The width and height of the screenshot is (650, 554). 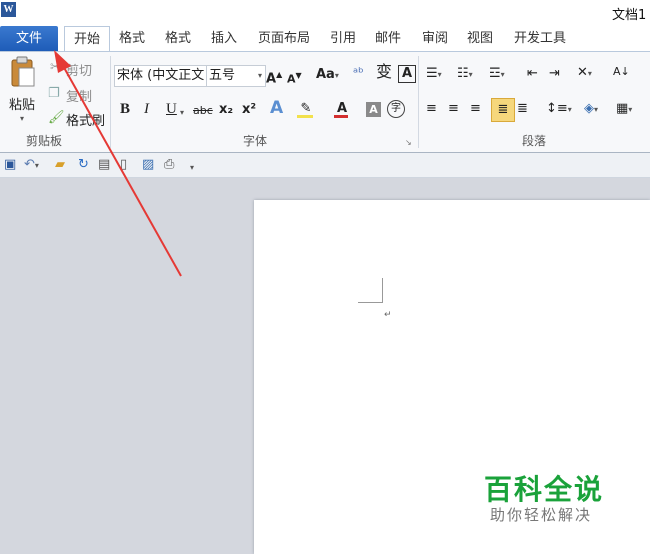 I want to click on arrow-head, so click(x=62, y=61).